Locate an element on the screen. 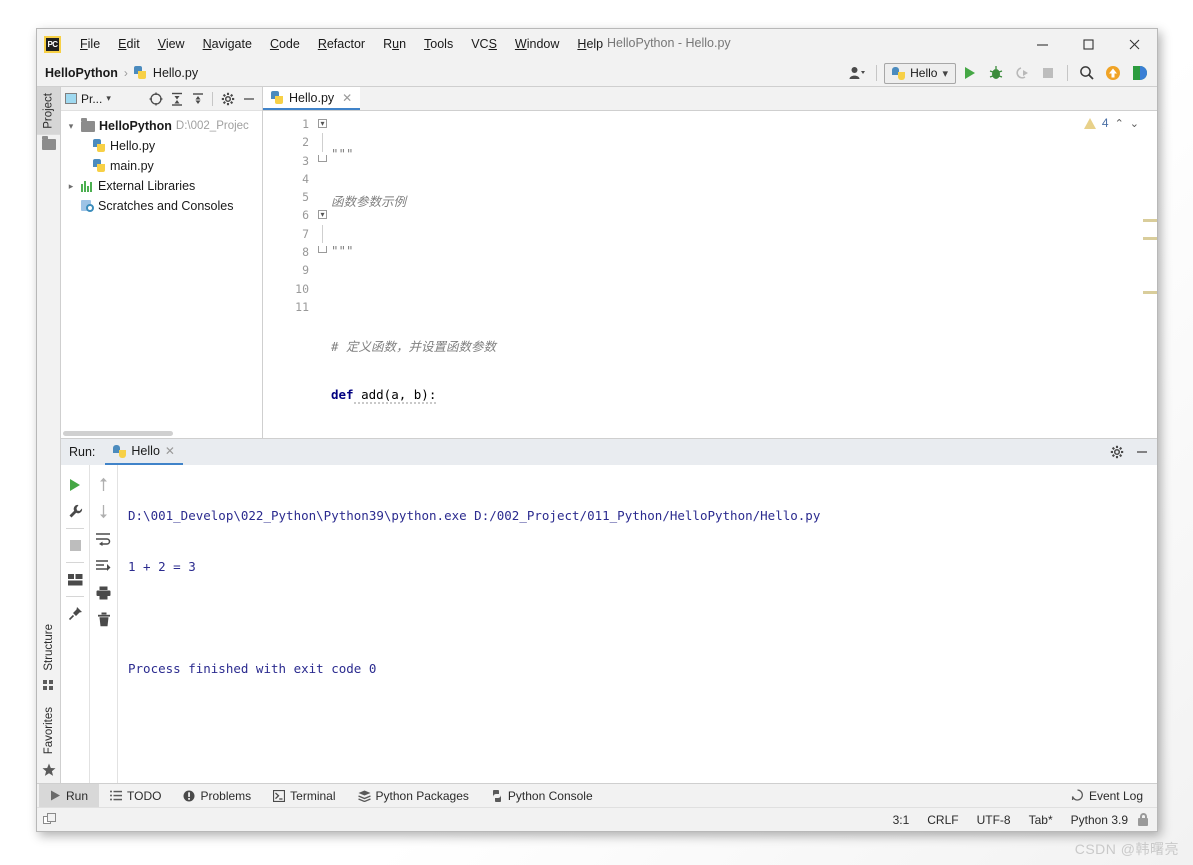 Image resolution: width=1193 pixels, height=865 pixels. collapse-all-icon is located at coordinates (197, 99).